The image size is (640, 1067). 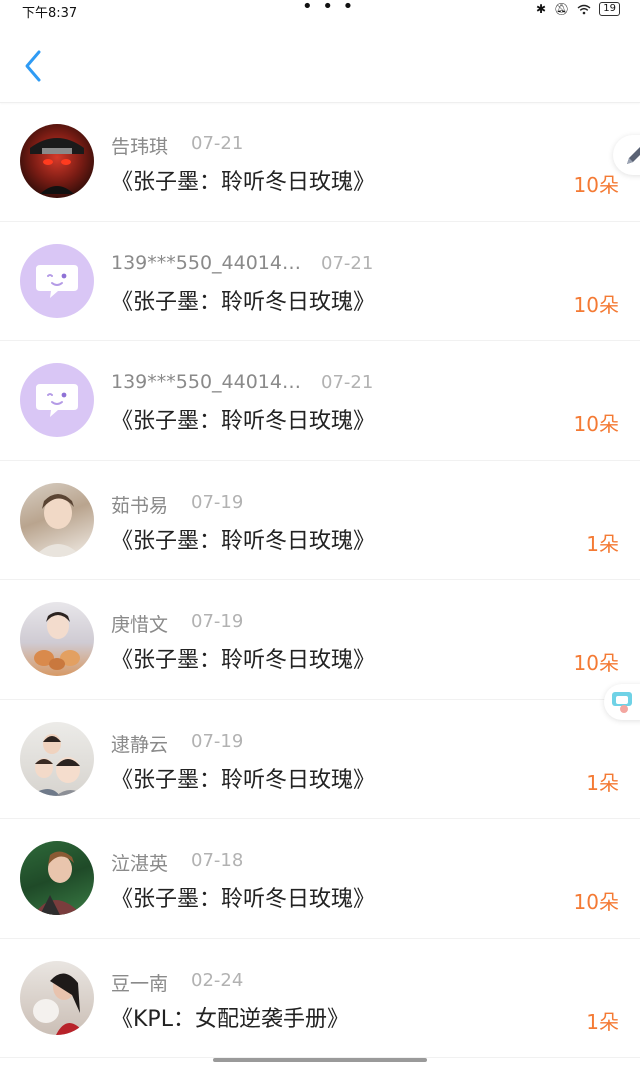 I want to click on list-item: 豆一南 02-24 《KPL：女配逆袭手册》 1朵, so click(x=320, y=998).